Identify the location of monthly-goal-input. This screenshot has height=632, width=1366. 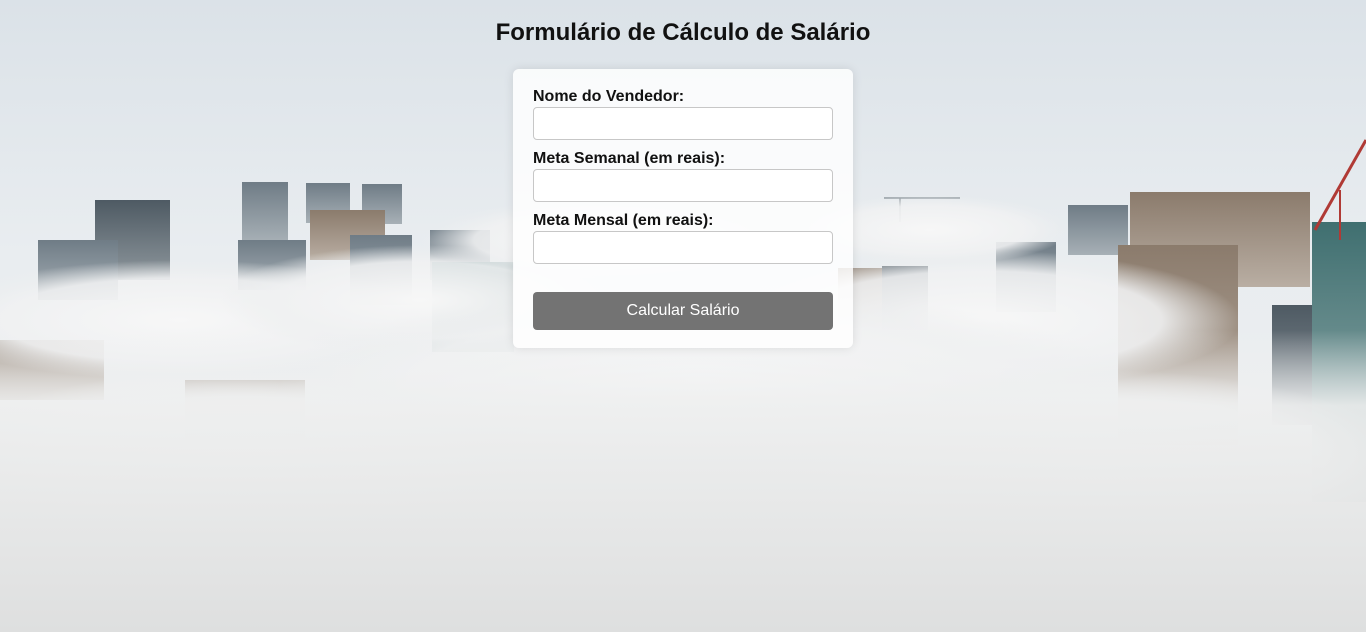
(683, 247).